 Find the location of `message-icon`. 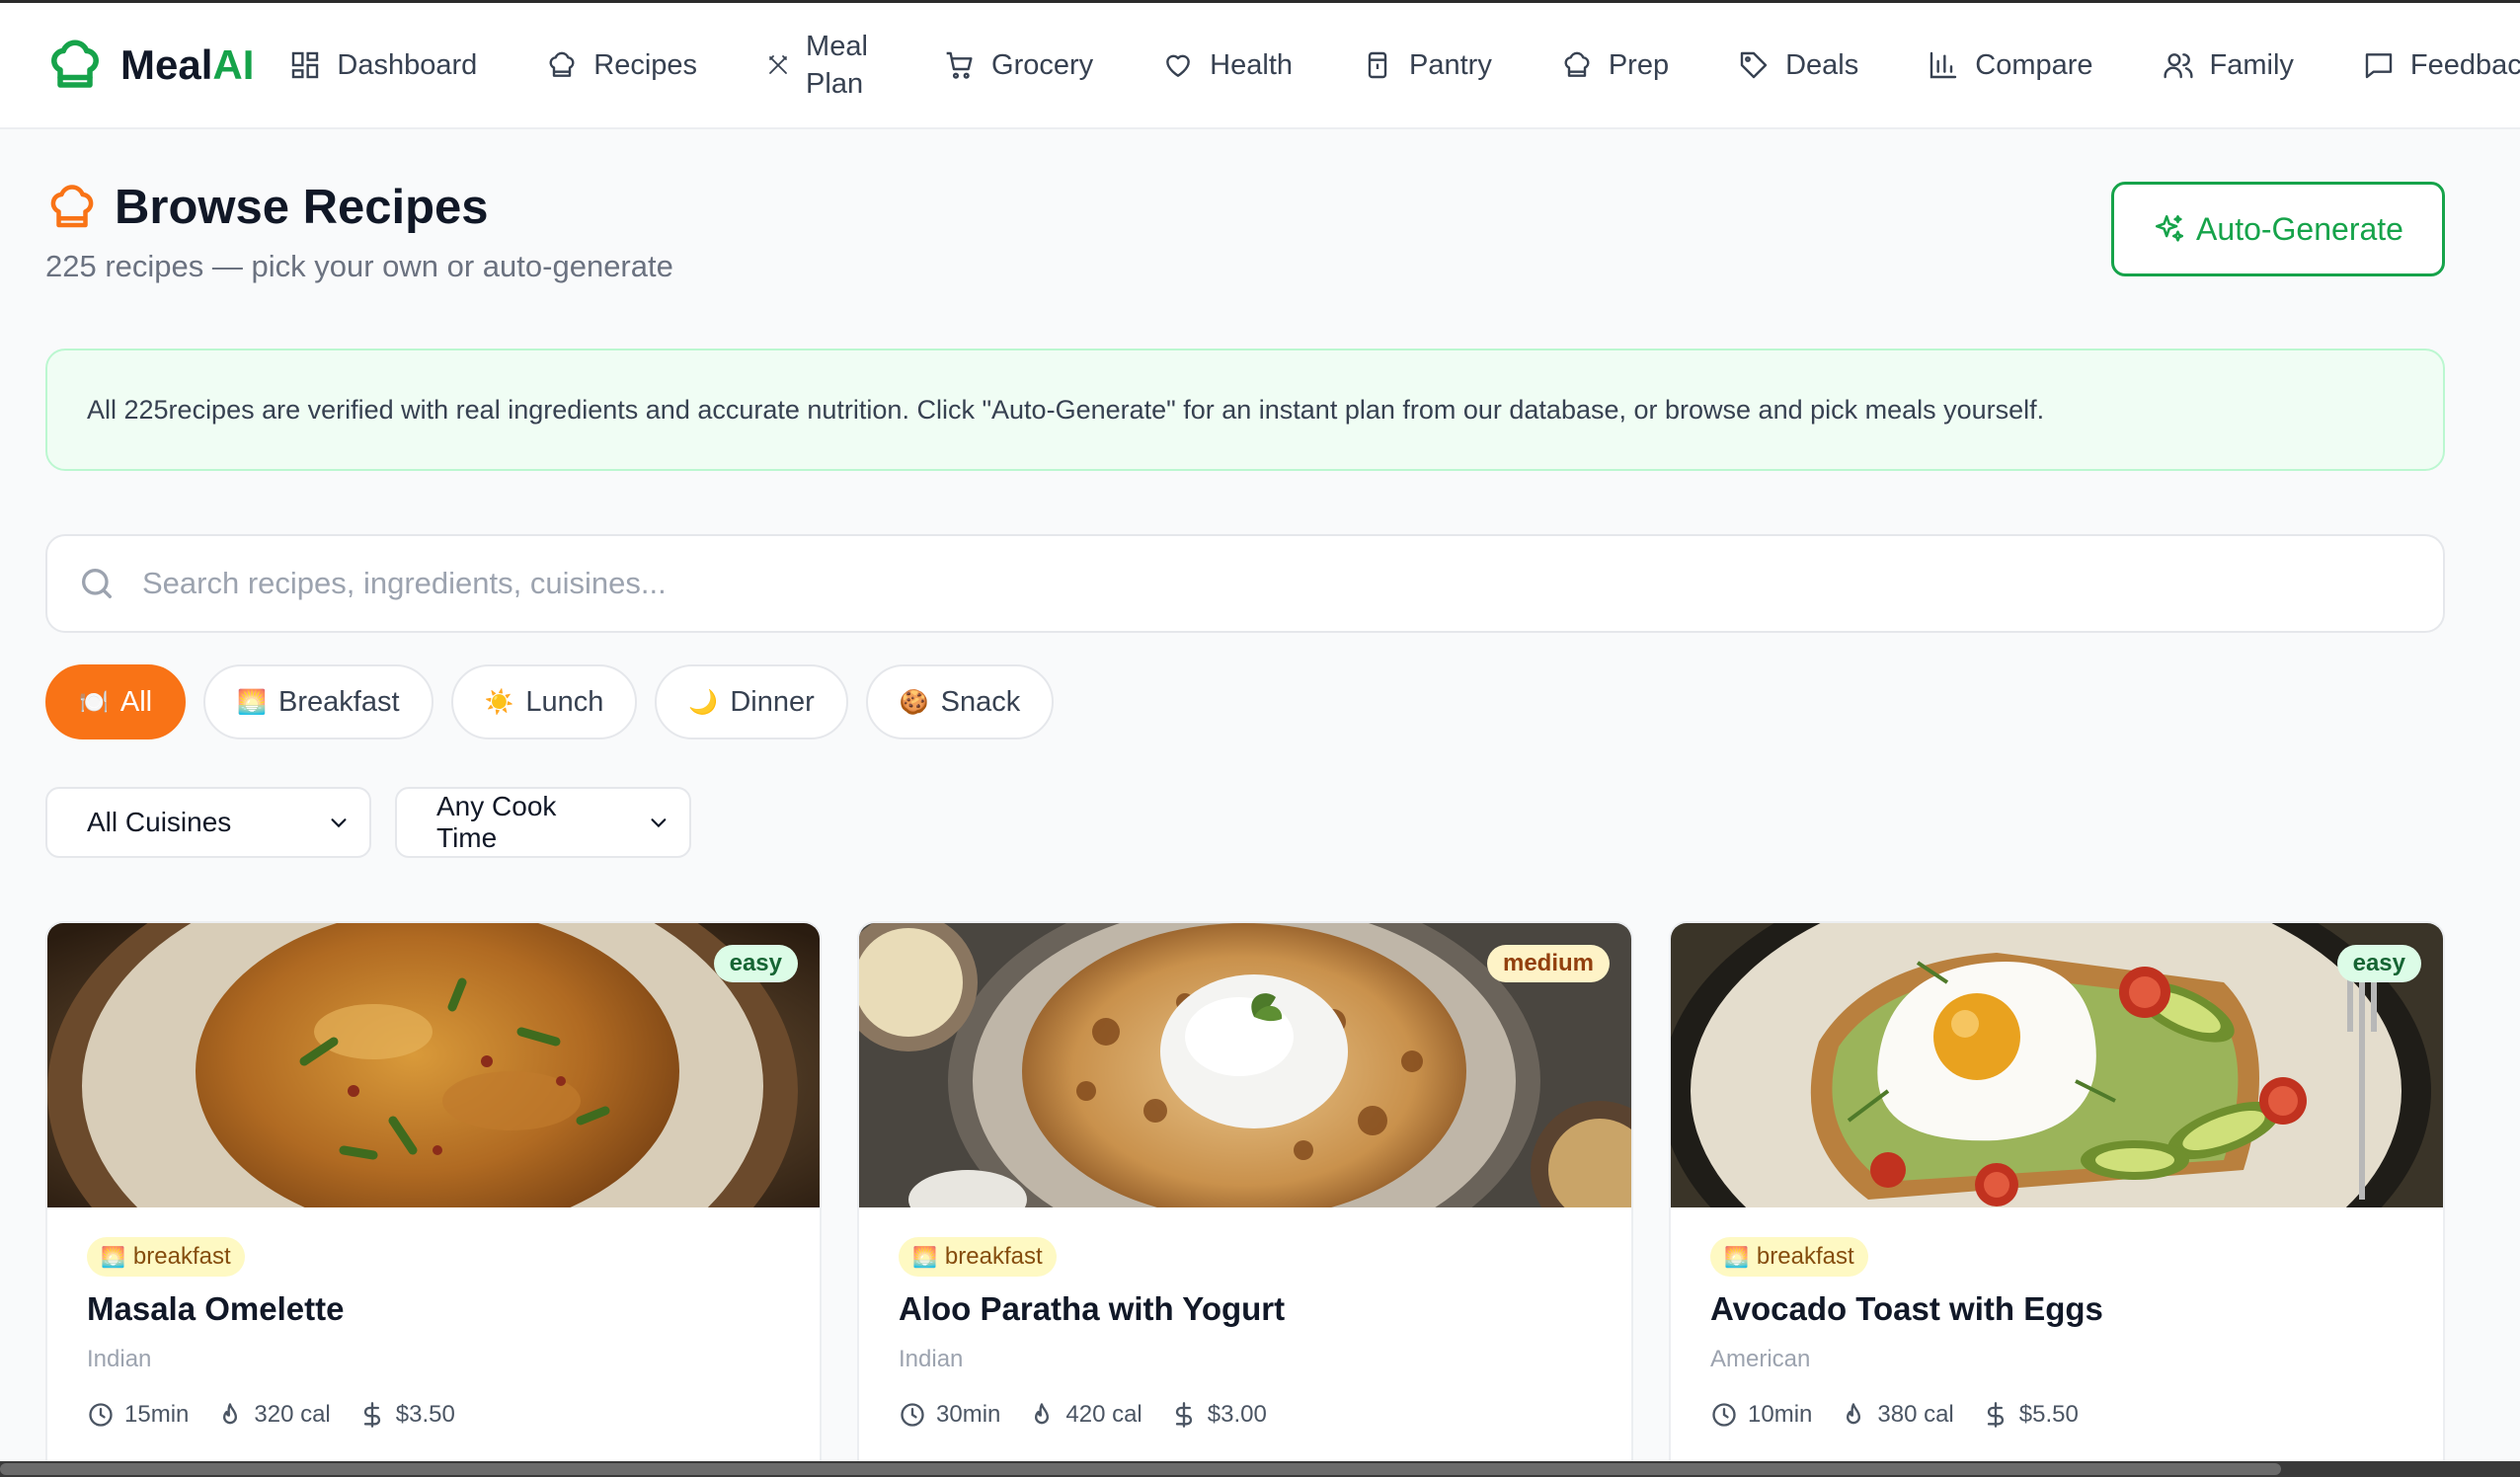

message-icon is located at coordinates (2379, 66).